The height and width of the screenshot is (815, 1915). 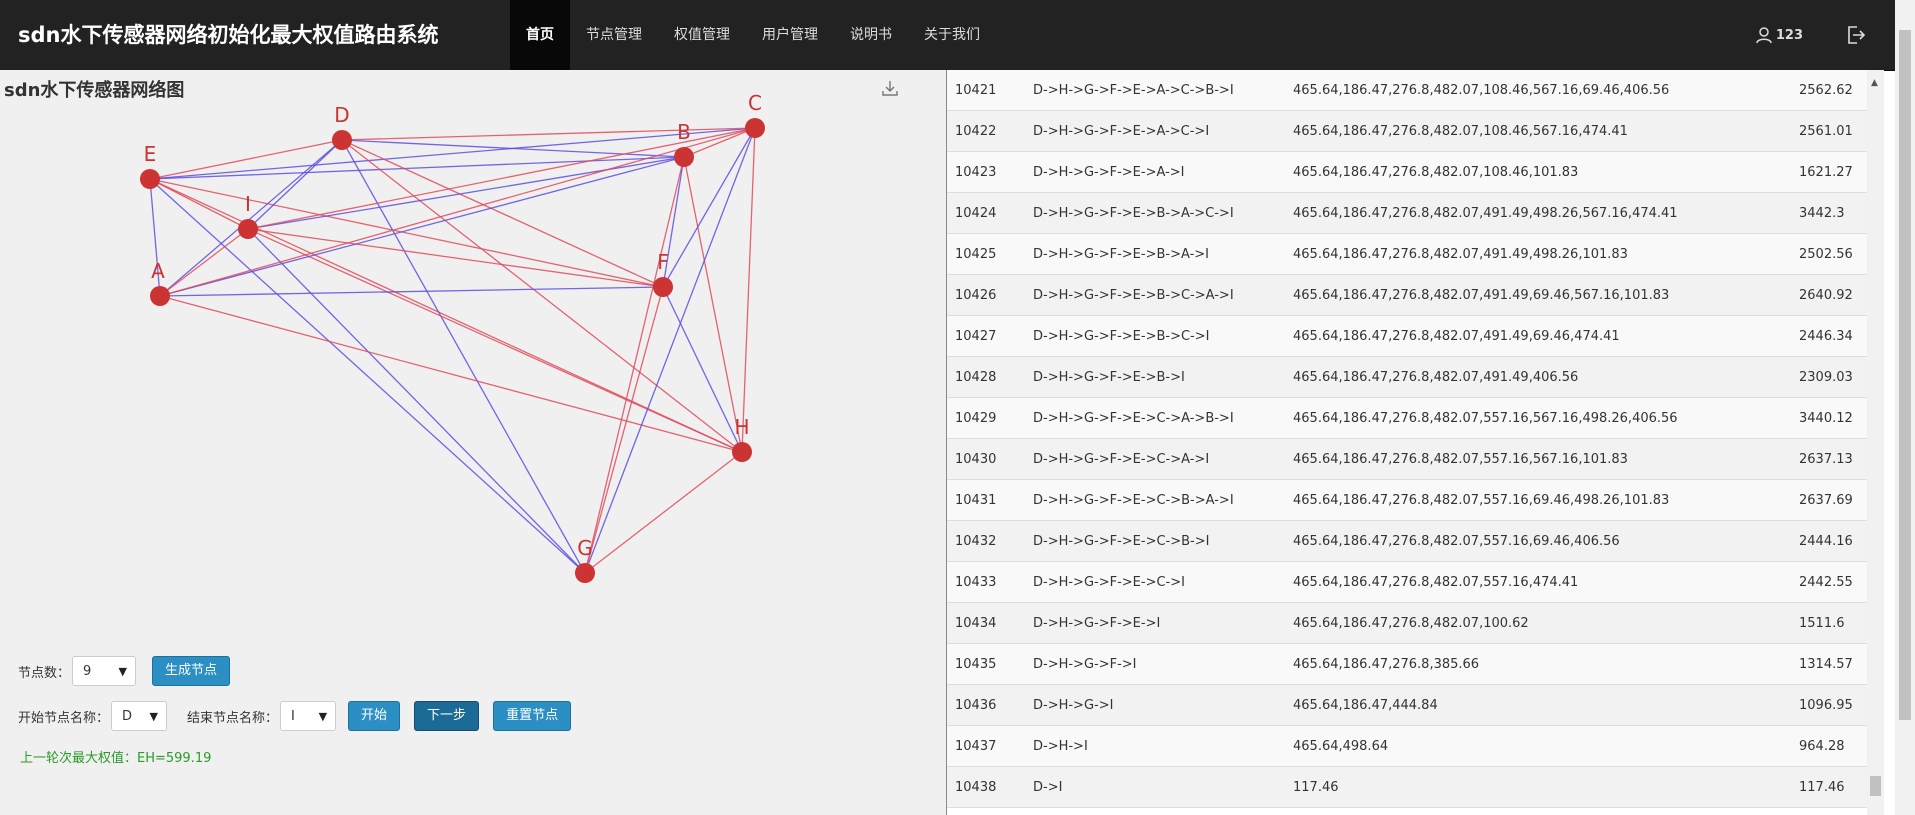 What do you see at coordinates (1874, 83) in the screenshot?
I see `scroll-up-icon: ▲` at bounding box center [1874, 83].